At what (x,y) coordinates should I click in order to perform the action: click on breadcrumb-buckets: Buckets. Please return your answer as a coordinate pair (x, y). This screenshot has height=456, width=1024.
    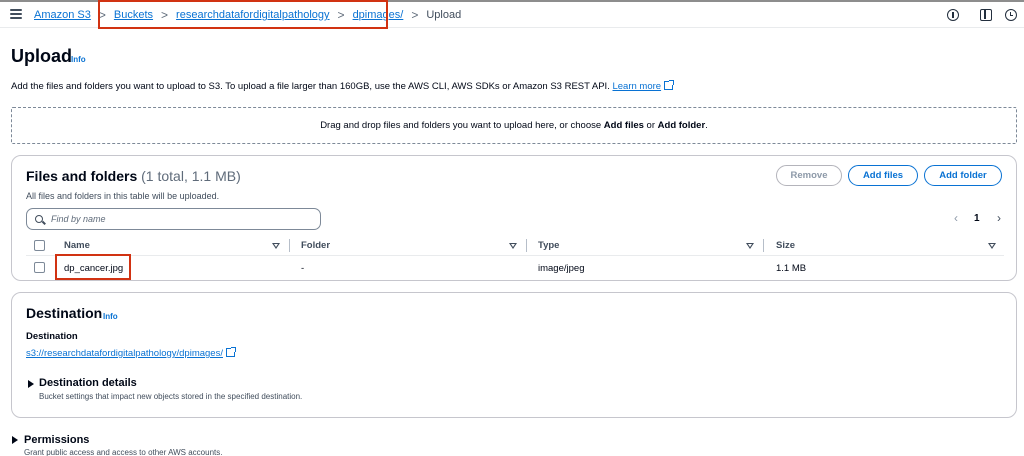
    Looking at the image, I should click on (133, 15).